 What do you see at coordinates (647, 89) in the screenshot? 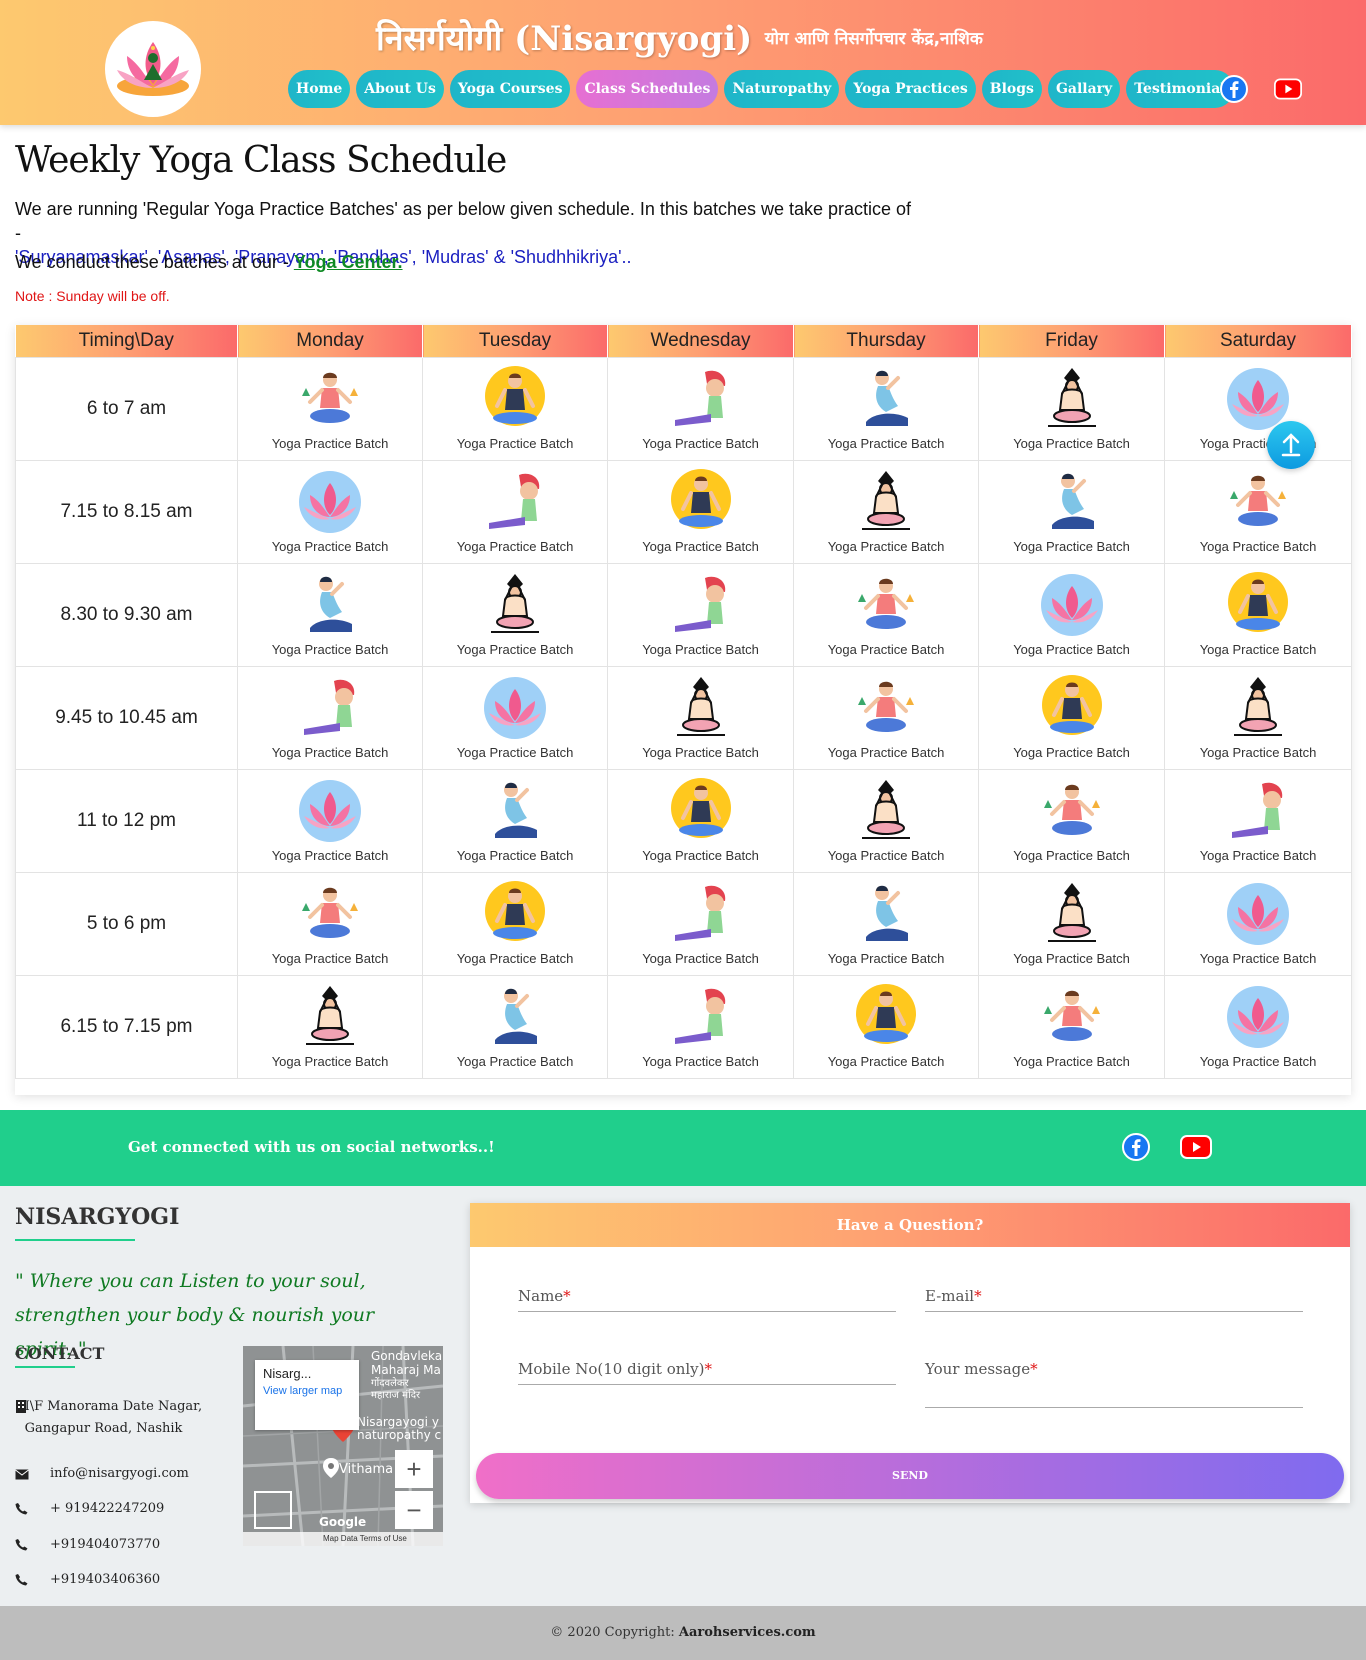
I see `nav-class-schedules: Class Schedules` at bounding box center [647, 89].